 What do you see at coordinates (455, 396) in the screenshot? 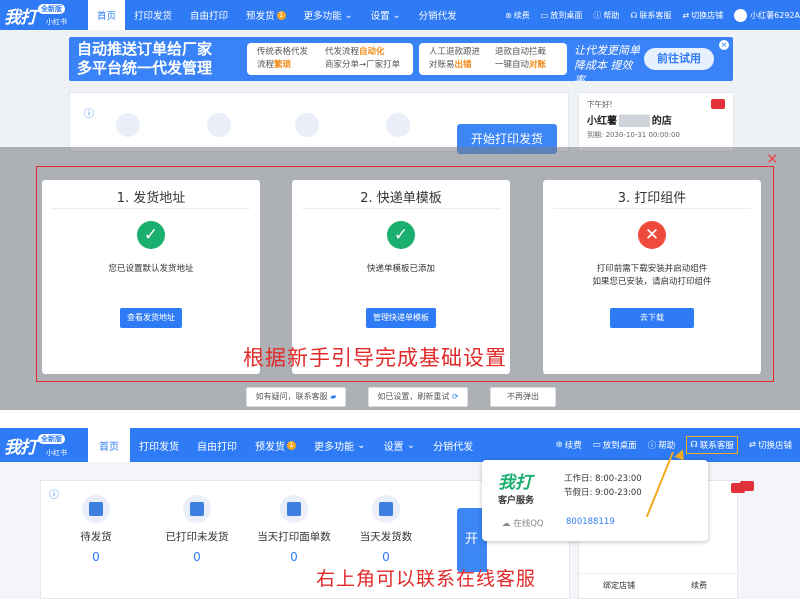
I see `refresh-icon: ⟳` at bounding box center [455, 396].